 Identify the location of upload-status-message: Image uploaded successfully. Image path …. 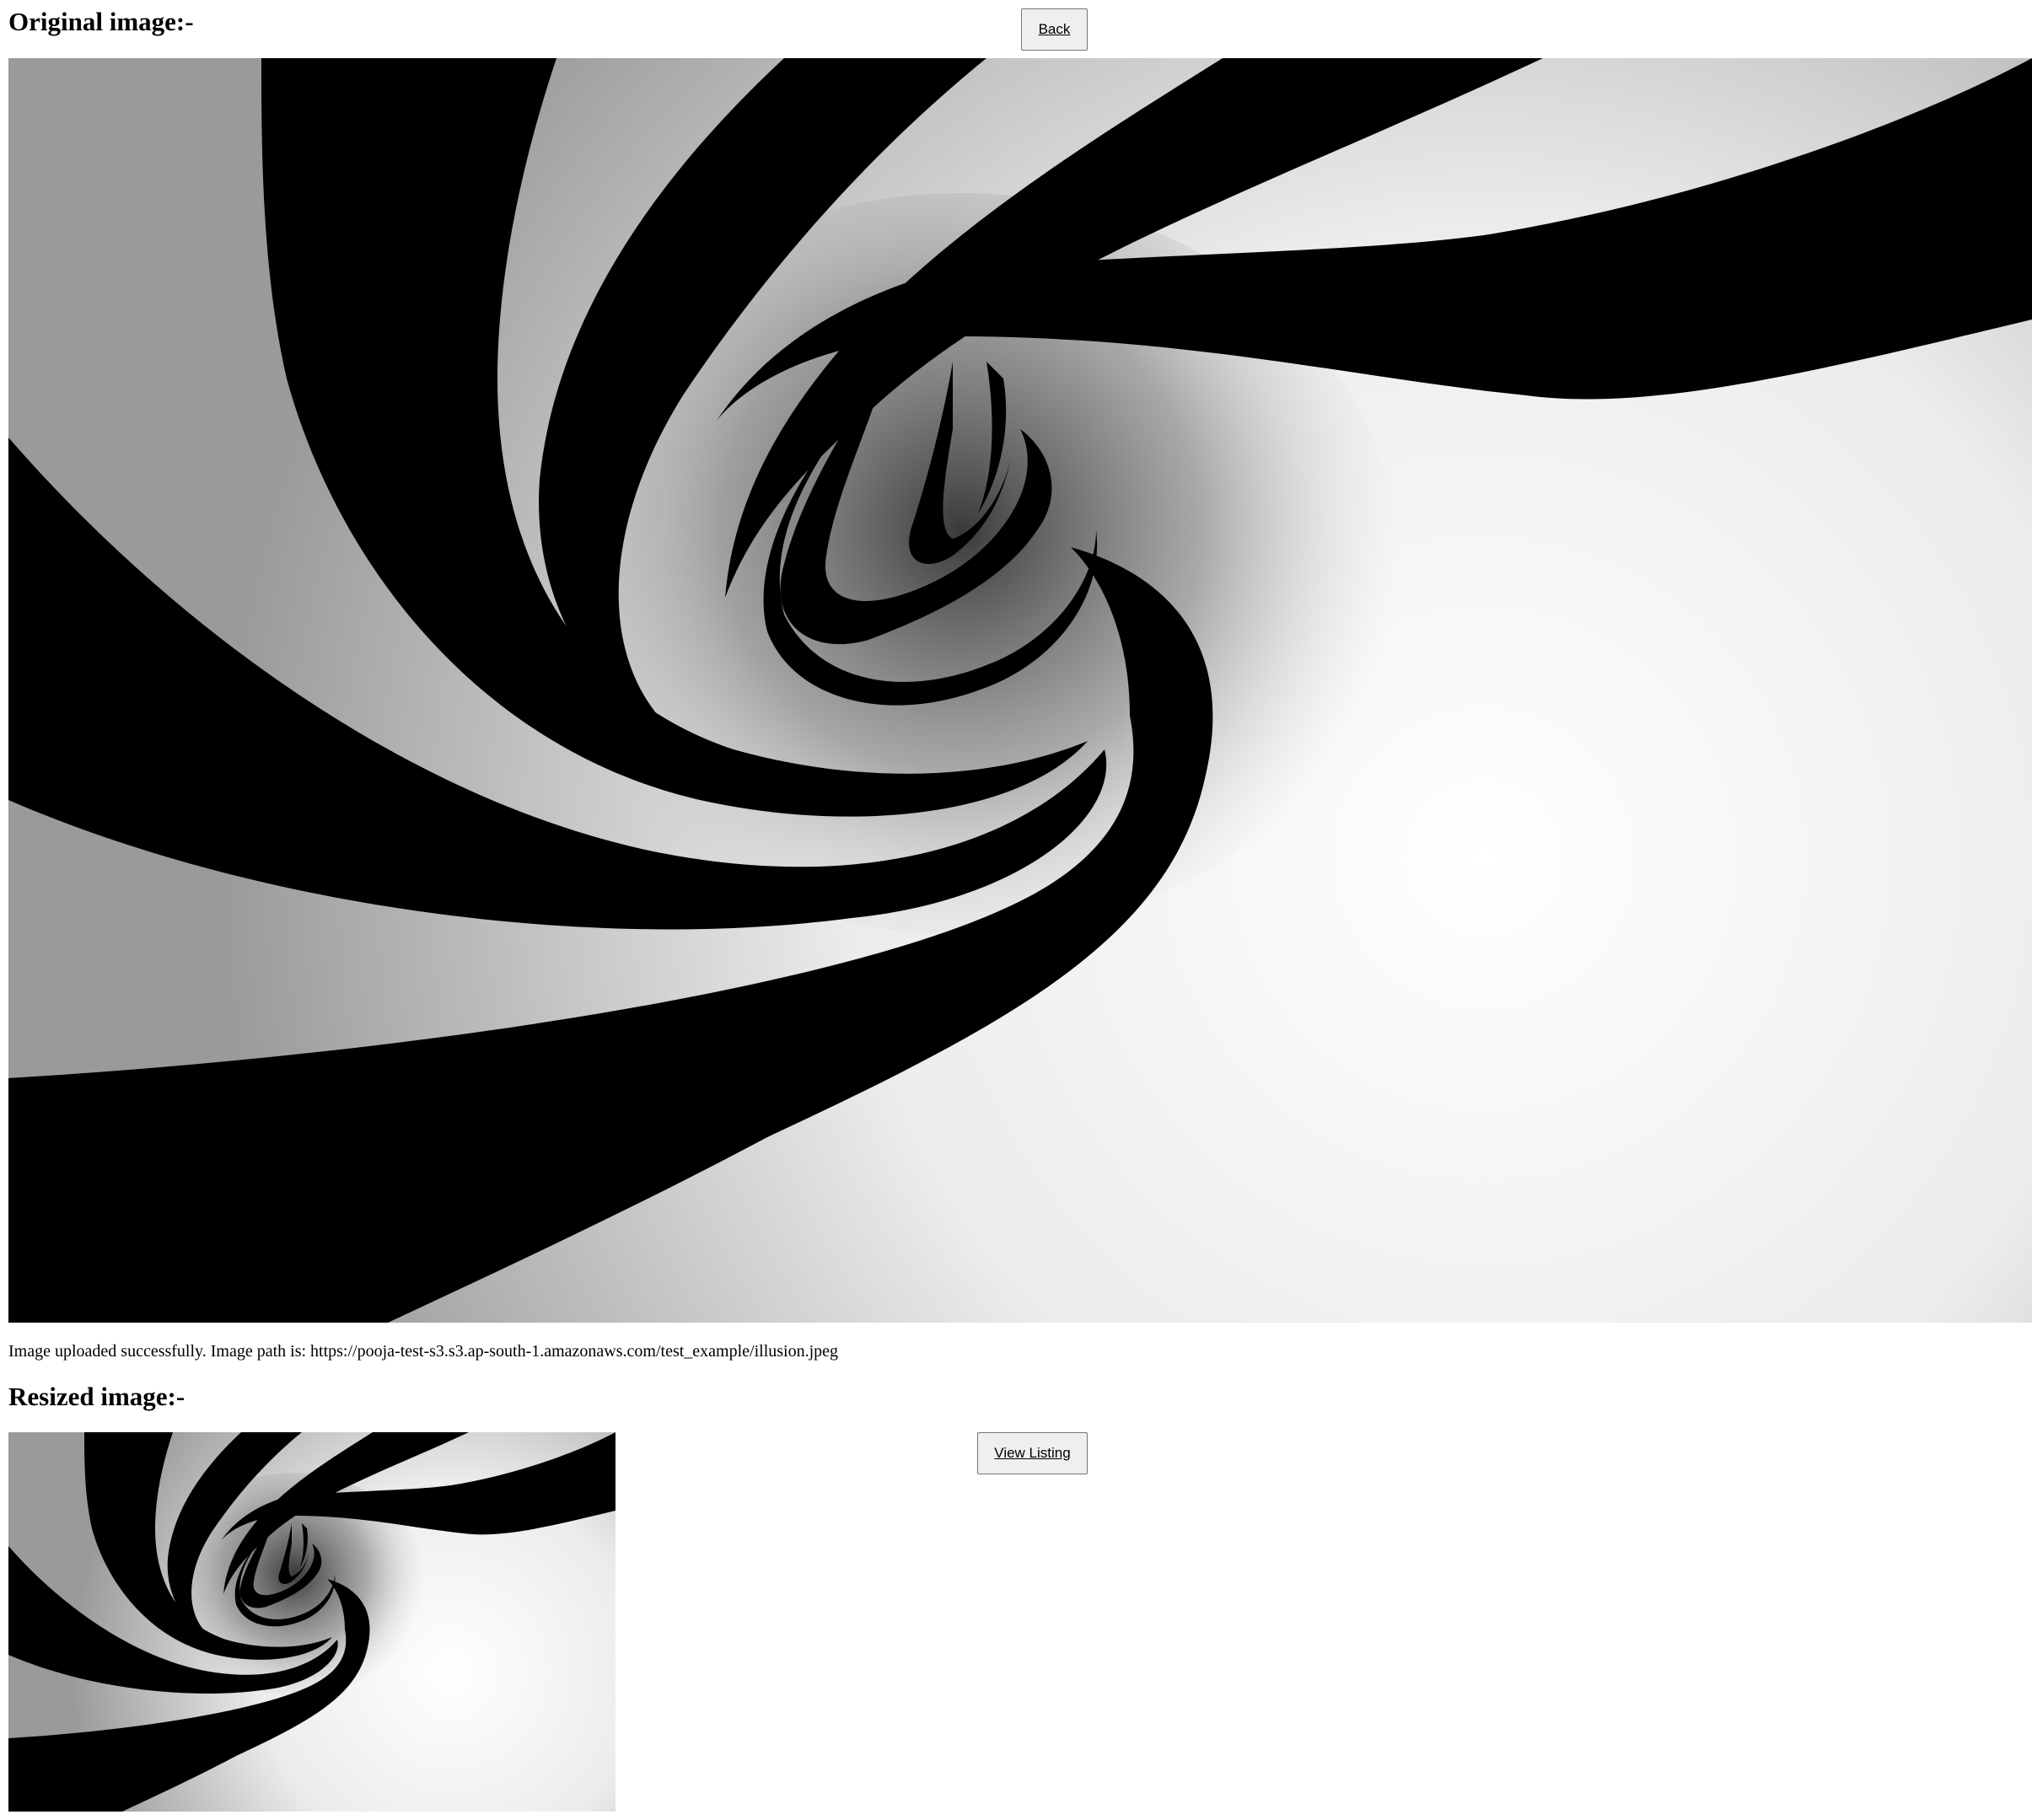
(423, 1351).